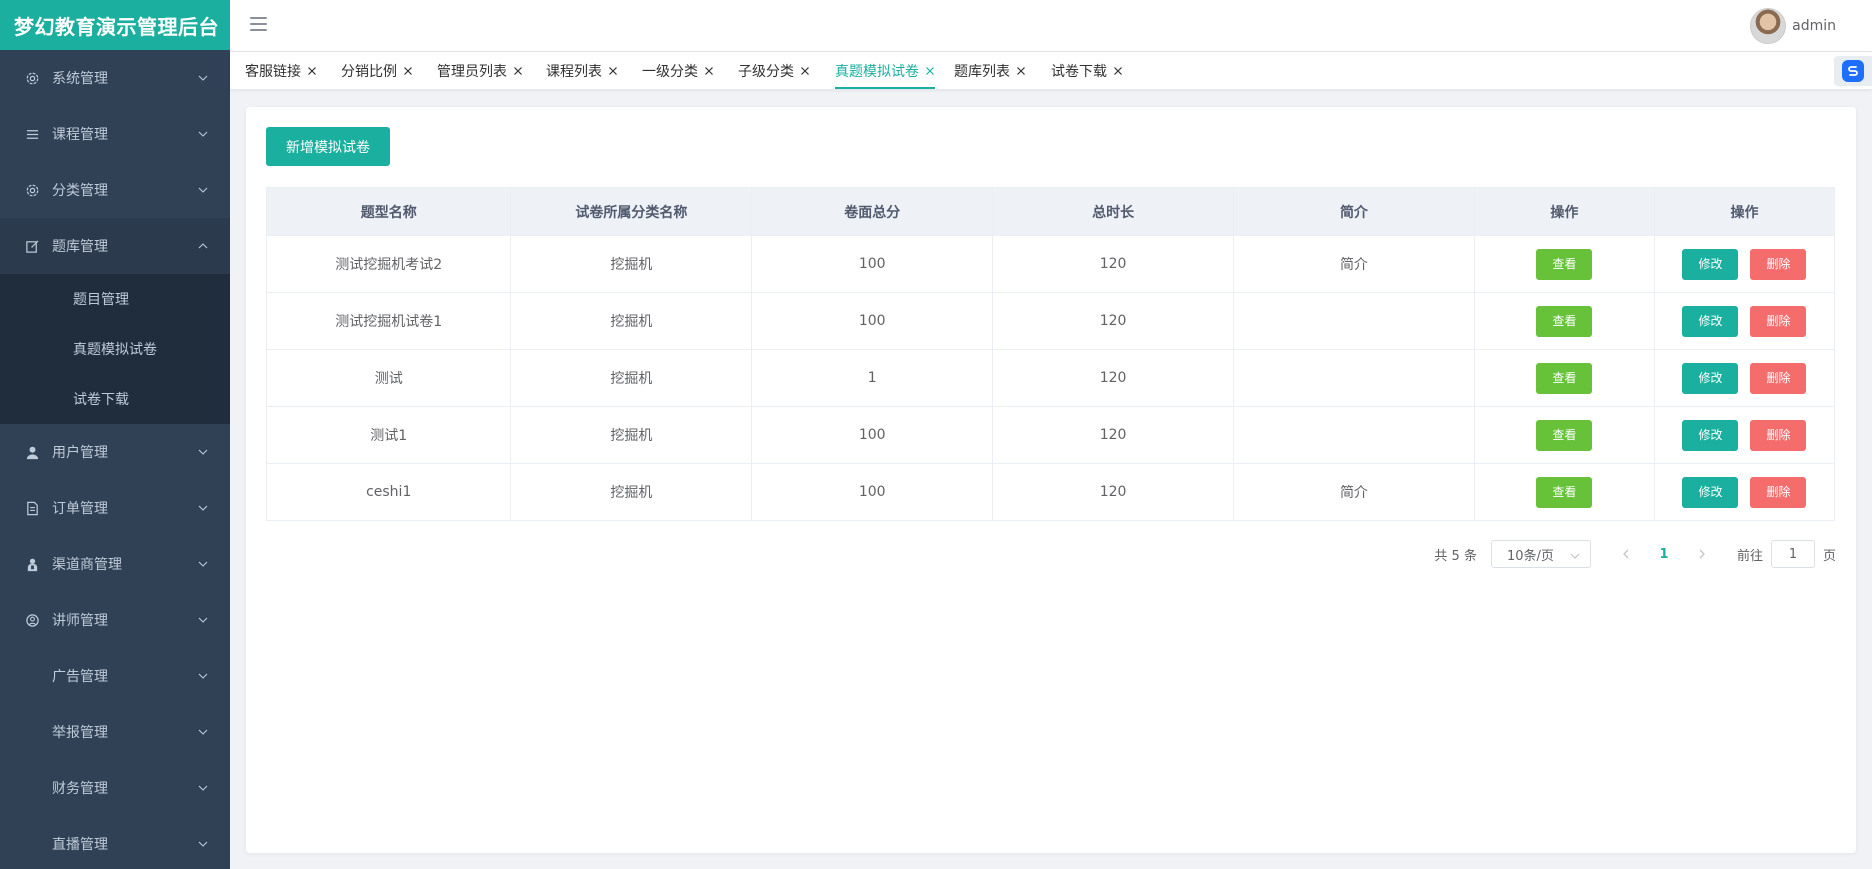  Describe the element at coordinates (582, 70) in the screenshot. I see `tab: 课程列表` at that location.